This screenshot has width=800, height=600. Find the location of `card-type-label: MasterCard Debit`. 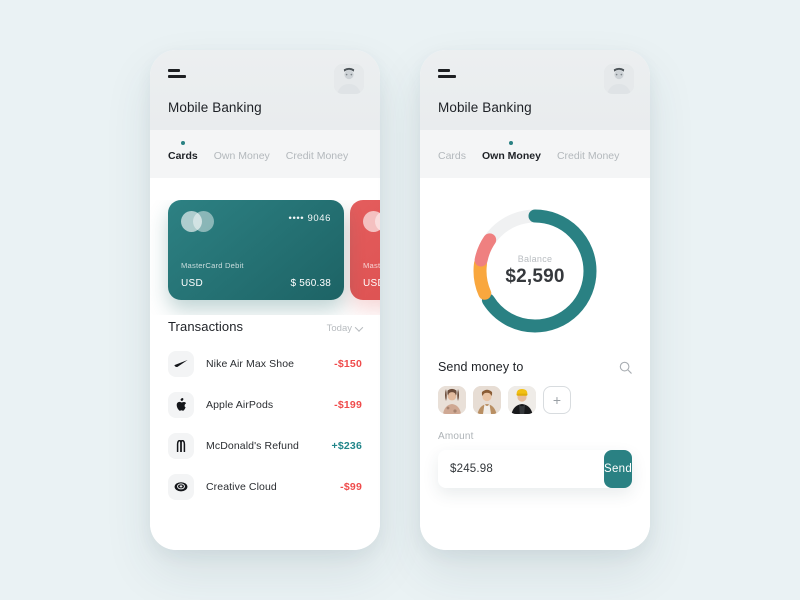

card-type-label: MasterCard Debit is located at coordinates (212, 265).